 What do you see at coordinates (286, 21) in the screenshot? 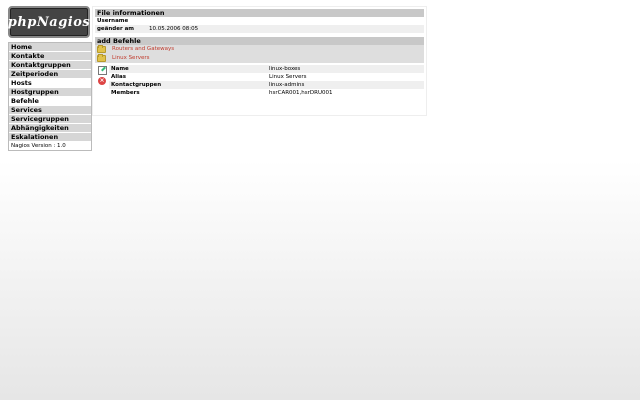
I see `file-info-value` at bounding box center [286, 21].